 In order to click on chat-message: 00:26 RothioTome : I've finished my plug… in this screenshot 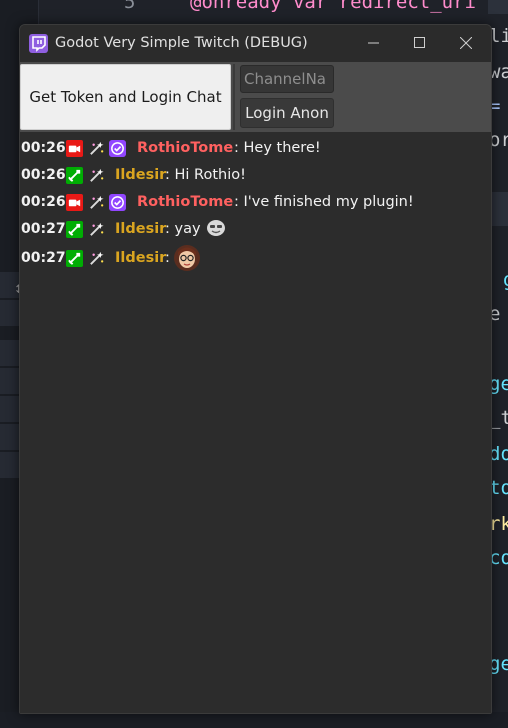, I will do `click(256, 203)`.